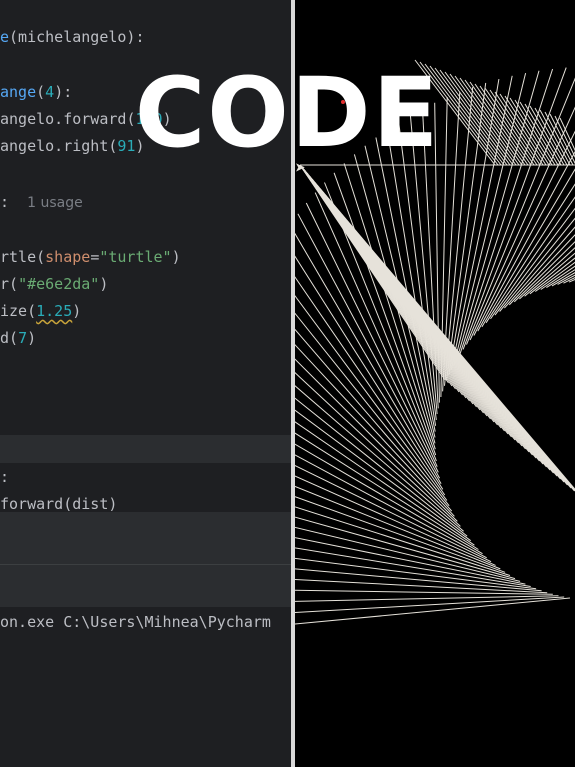 This screenshot has width=575, height=767. What do you see at coordinates (90, 257) in the screenshot?
I see `code-line: rtle(shape="turtle")` at bounding box center [90, 257].